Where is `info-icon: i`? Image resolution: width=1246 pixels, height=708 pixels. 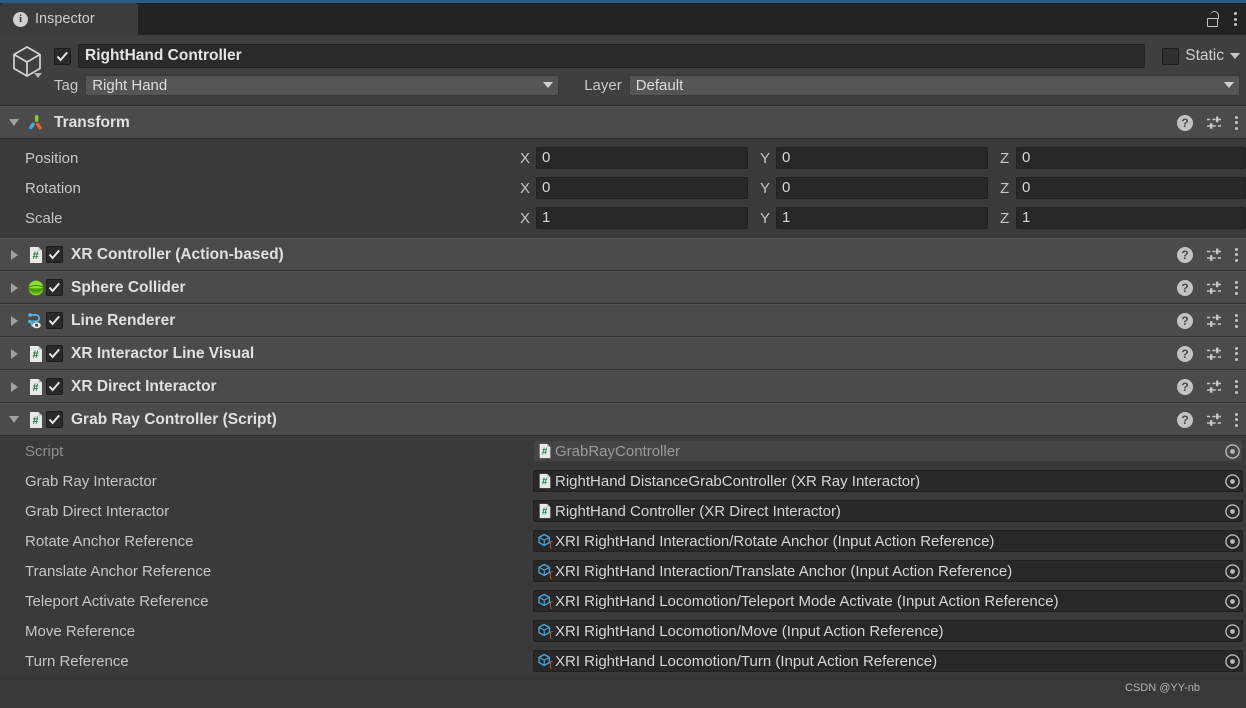 info-icon: i is located at coordinates (20, 19).